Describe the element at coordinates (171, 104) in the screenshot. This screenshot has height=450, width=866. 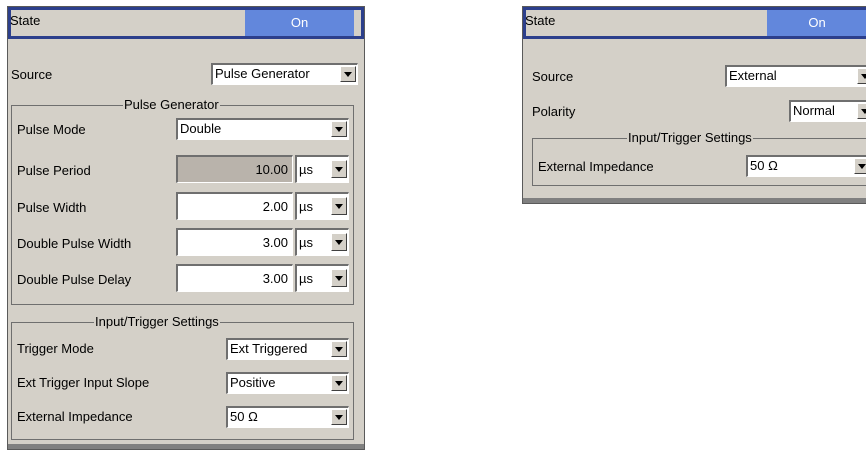
I see `group-title: Pulse Generator` at that location.